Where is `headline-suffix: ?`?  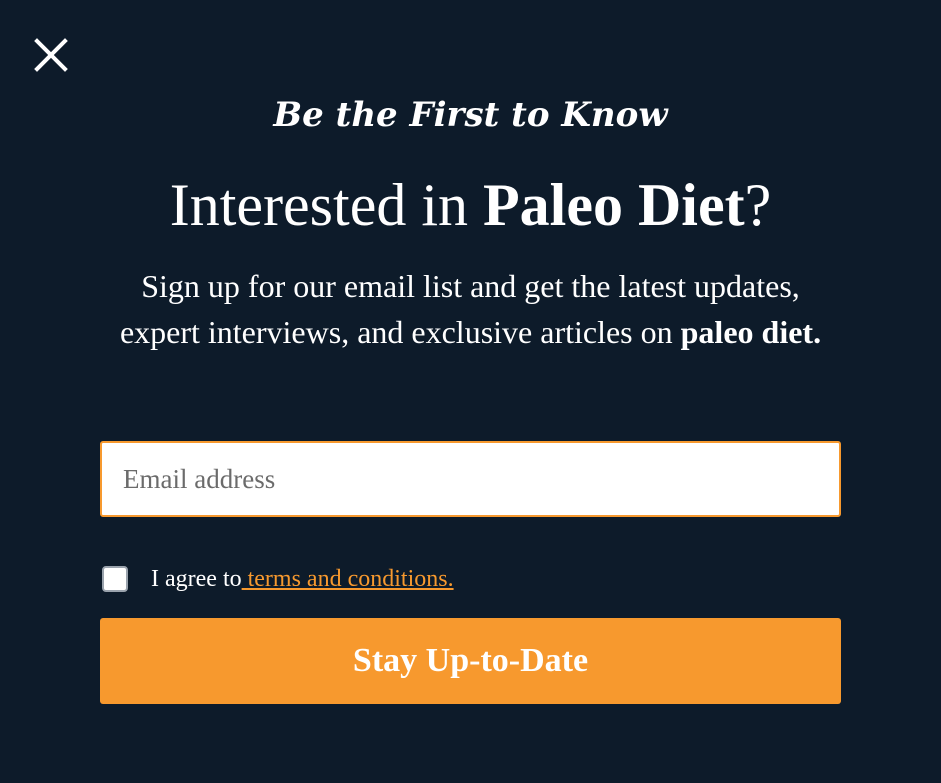
headline-suffix: ? is located at coordinates (758, 205).